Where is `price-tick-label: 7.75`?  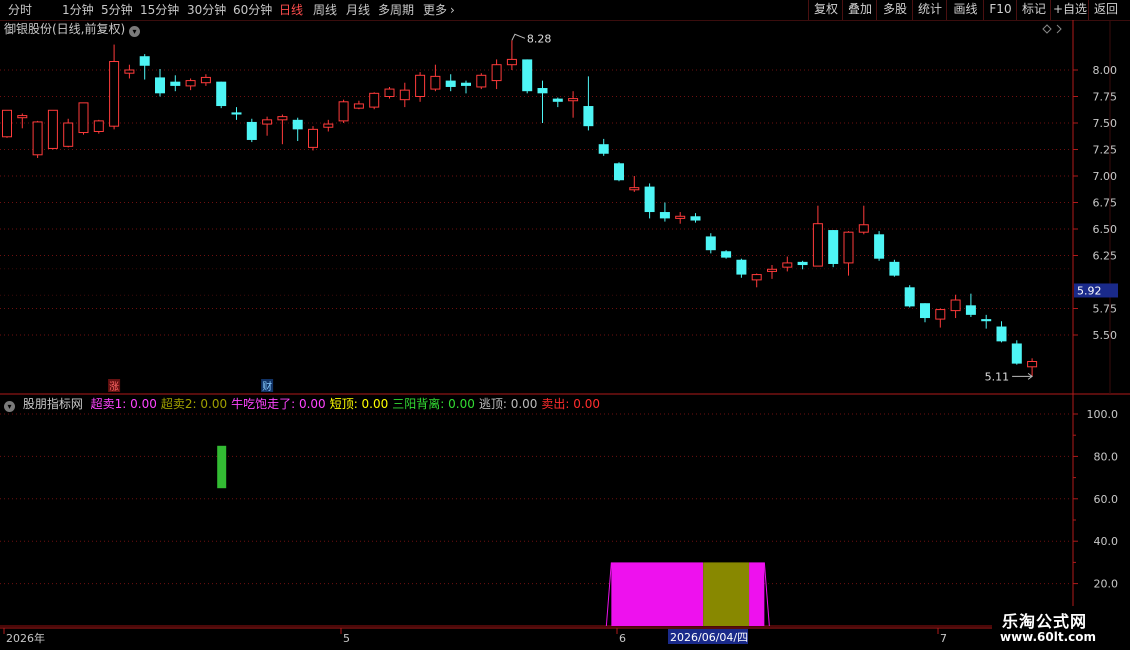
price-tick-label: 7.75 is located at coordinates (1105, 97).